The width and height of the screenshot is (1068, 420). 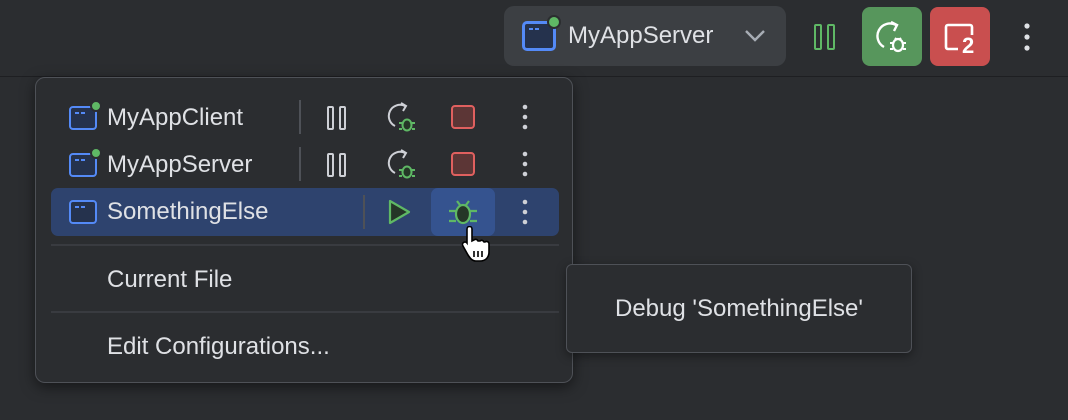 I want to click on config-row-myappserver: MyAppServer, so click(x=305, y=164).